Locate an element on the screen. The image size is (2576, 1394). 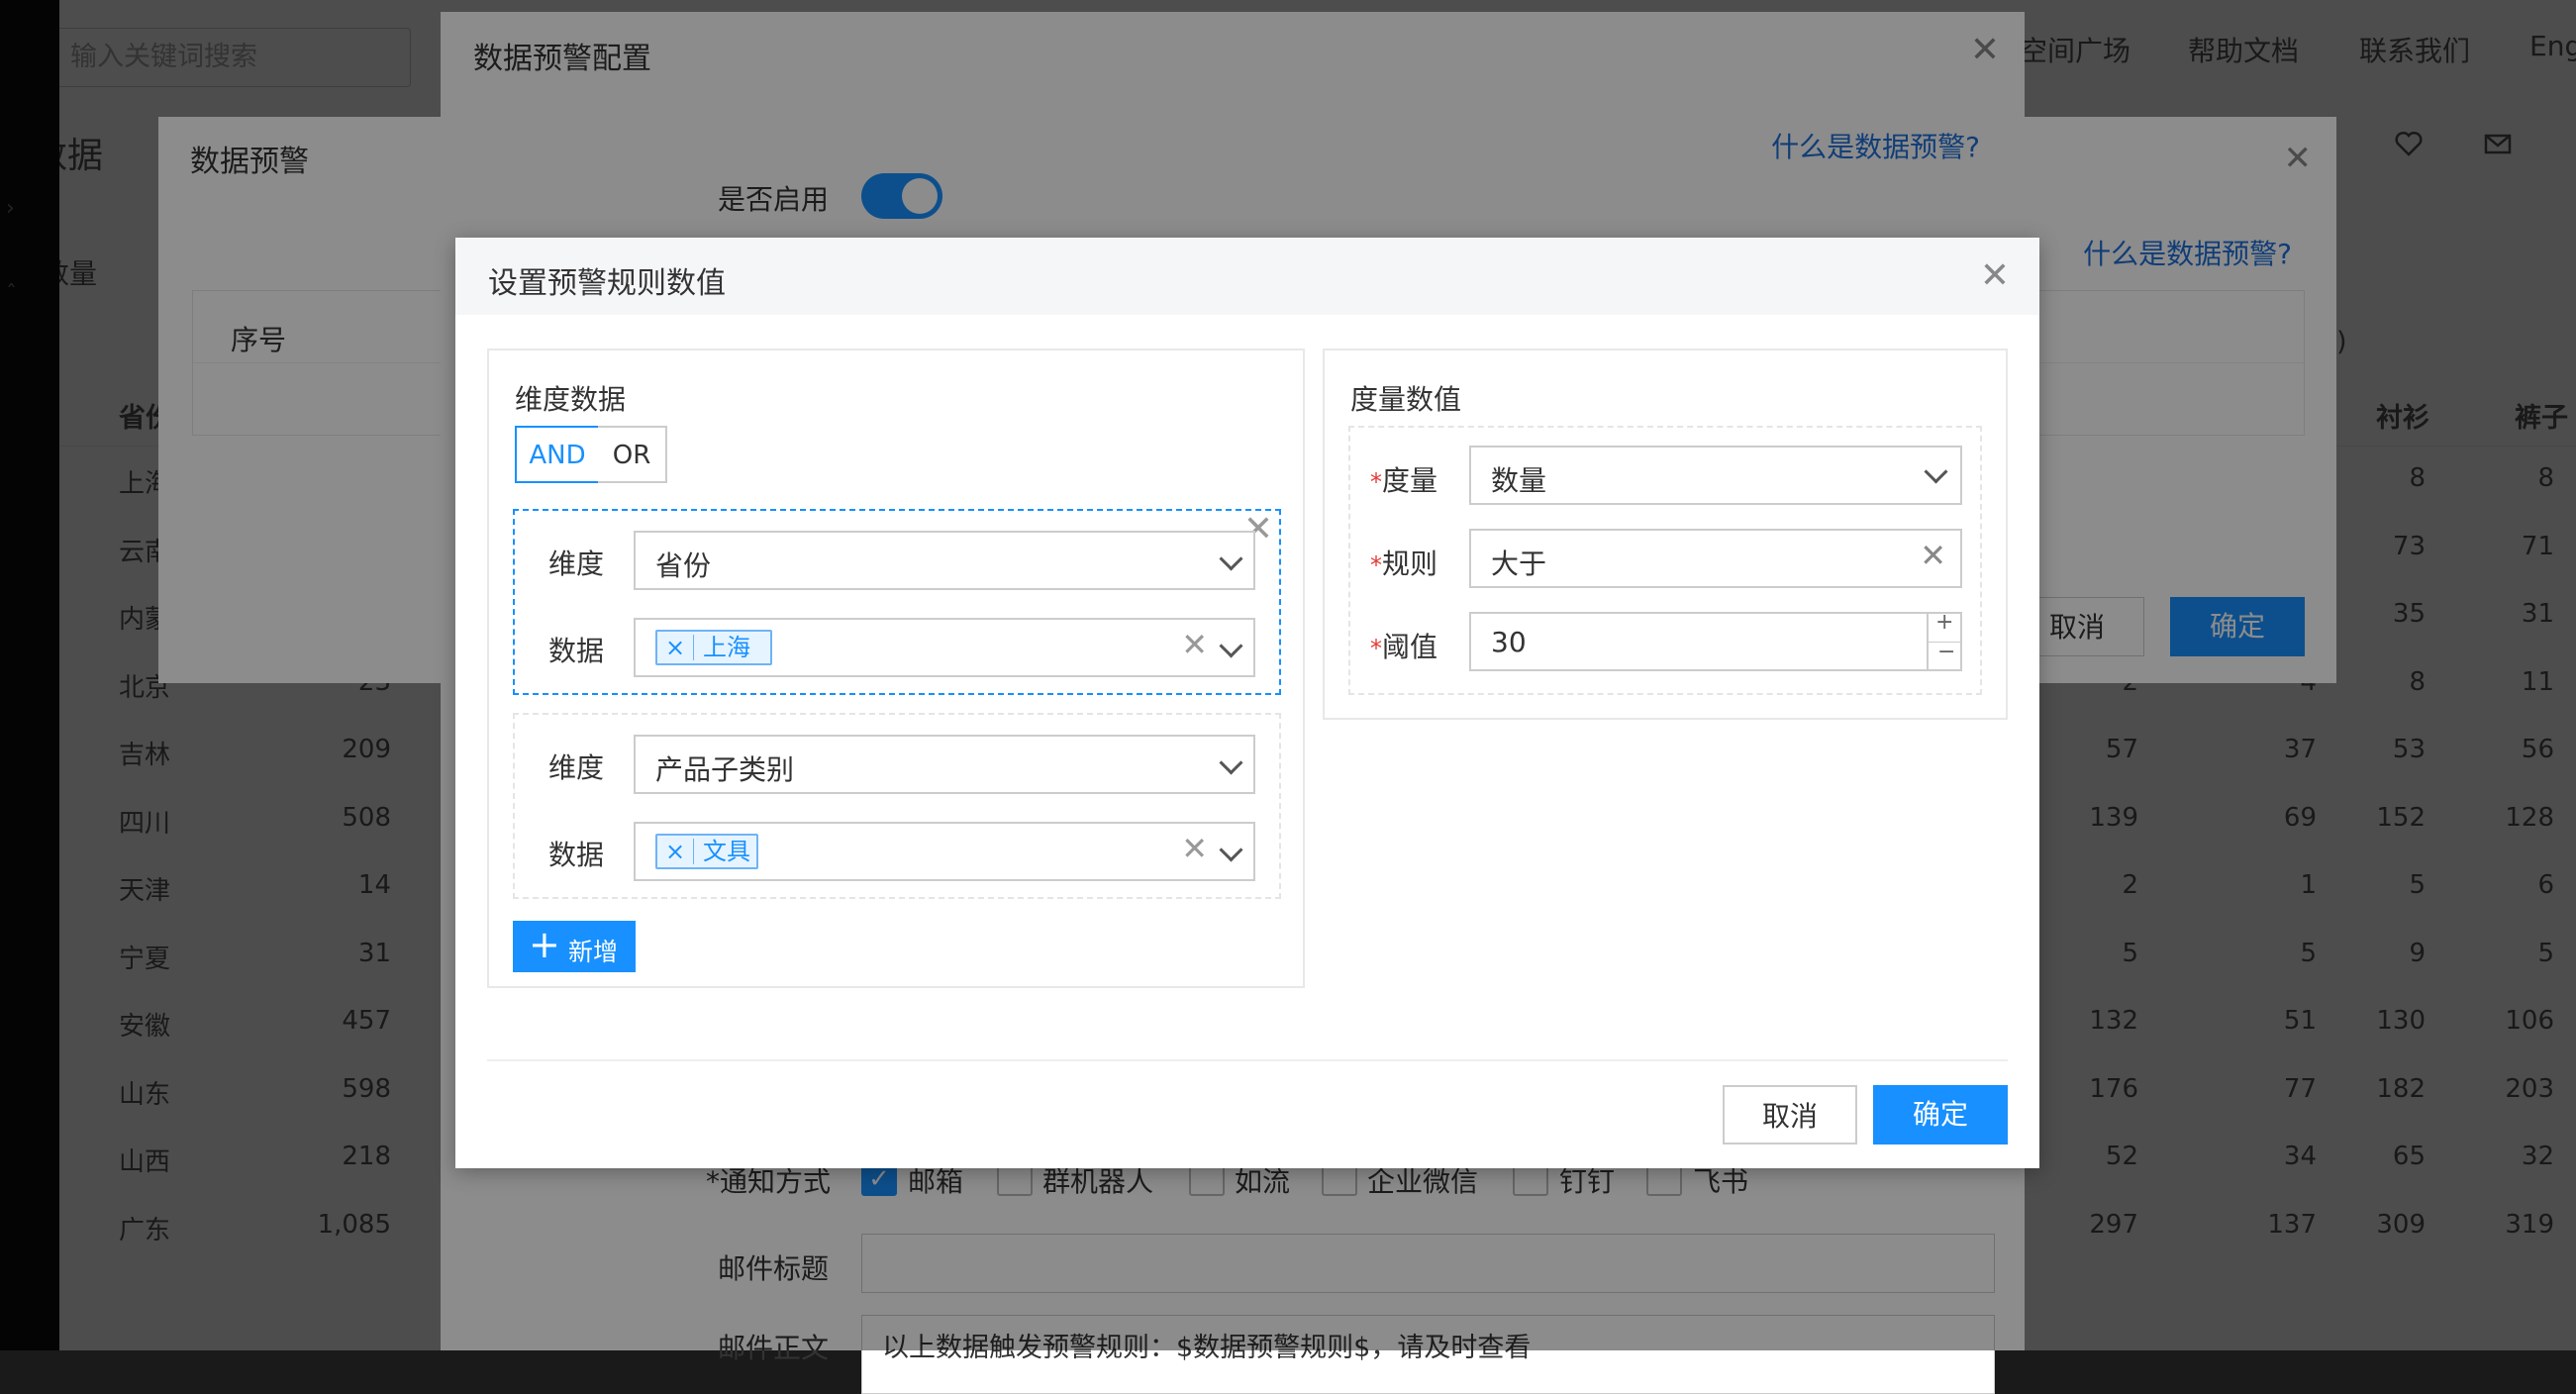
rule-select: 大于 ✕ is located at coordinates (1716, 558).